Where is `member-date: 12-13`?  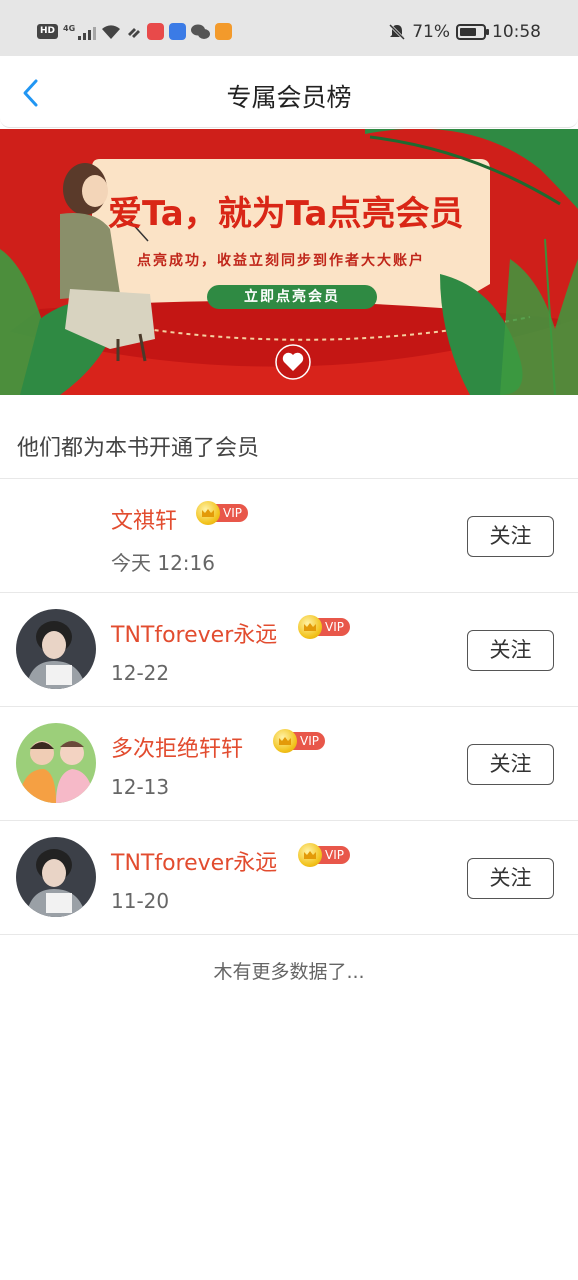
member-date: 12-13 is located at coordinates (140, 787).